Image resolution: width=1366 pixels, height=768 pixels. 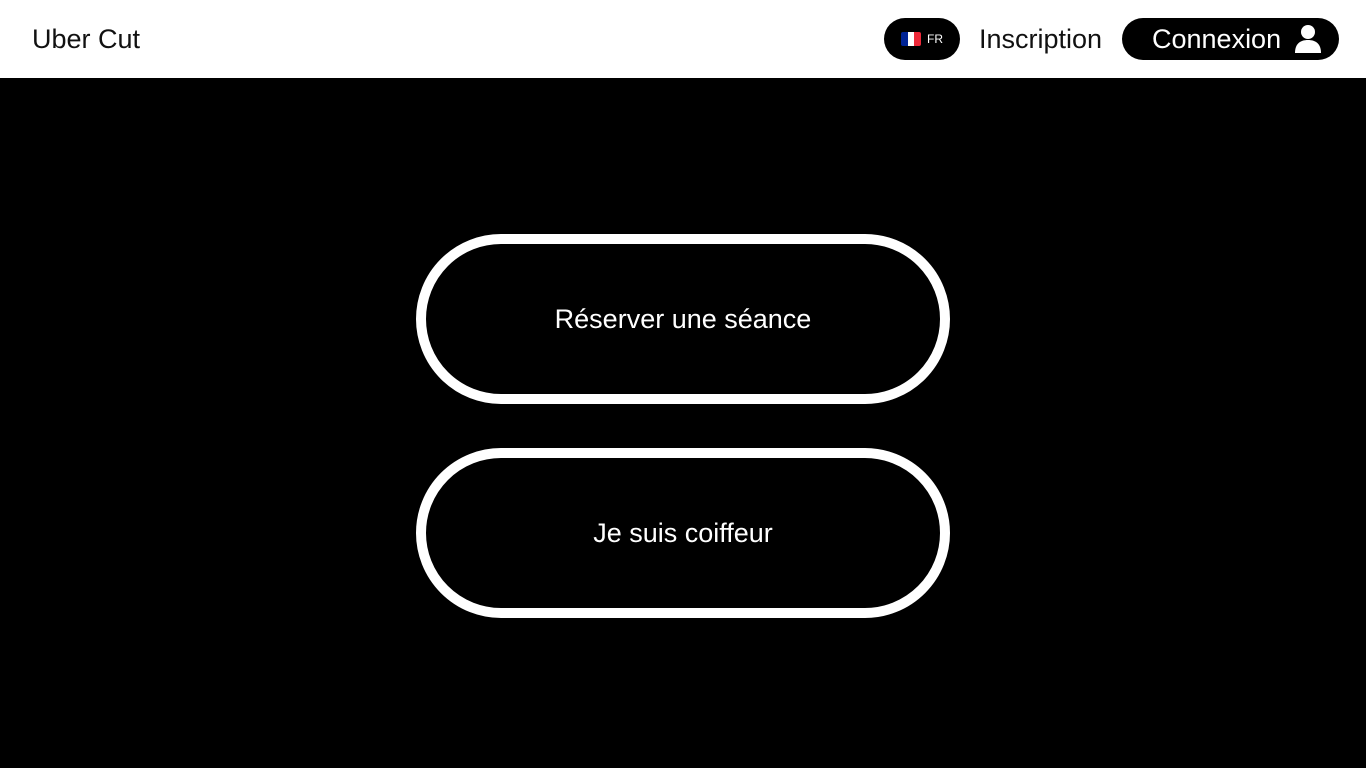 I want to click on login-button-label: Connexion, so click(x=1217, y=38).